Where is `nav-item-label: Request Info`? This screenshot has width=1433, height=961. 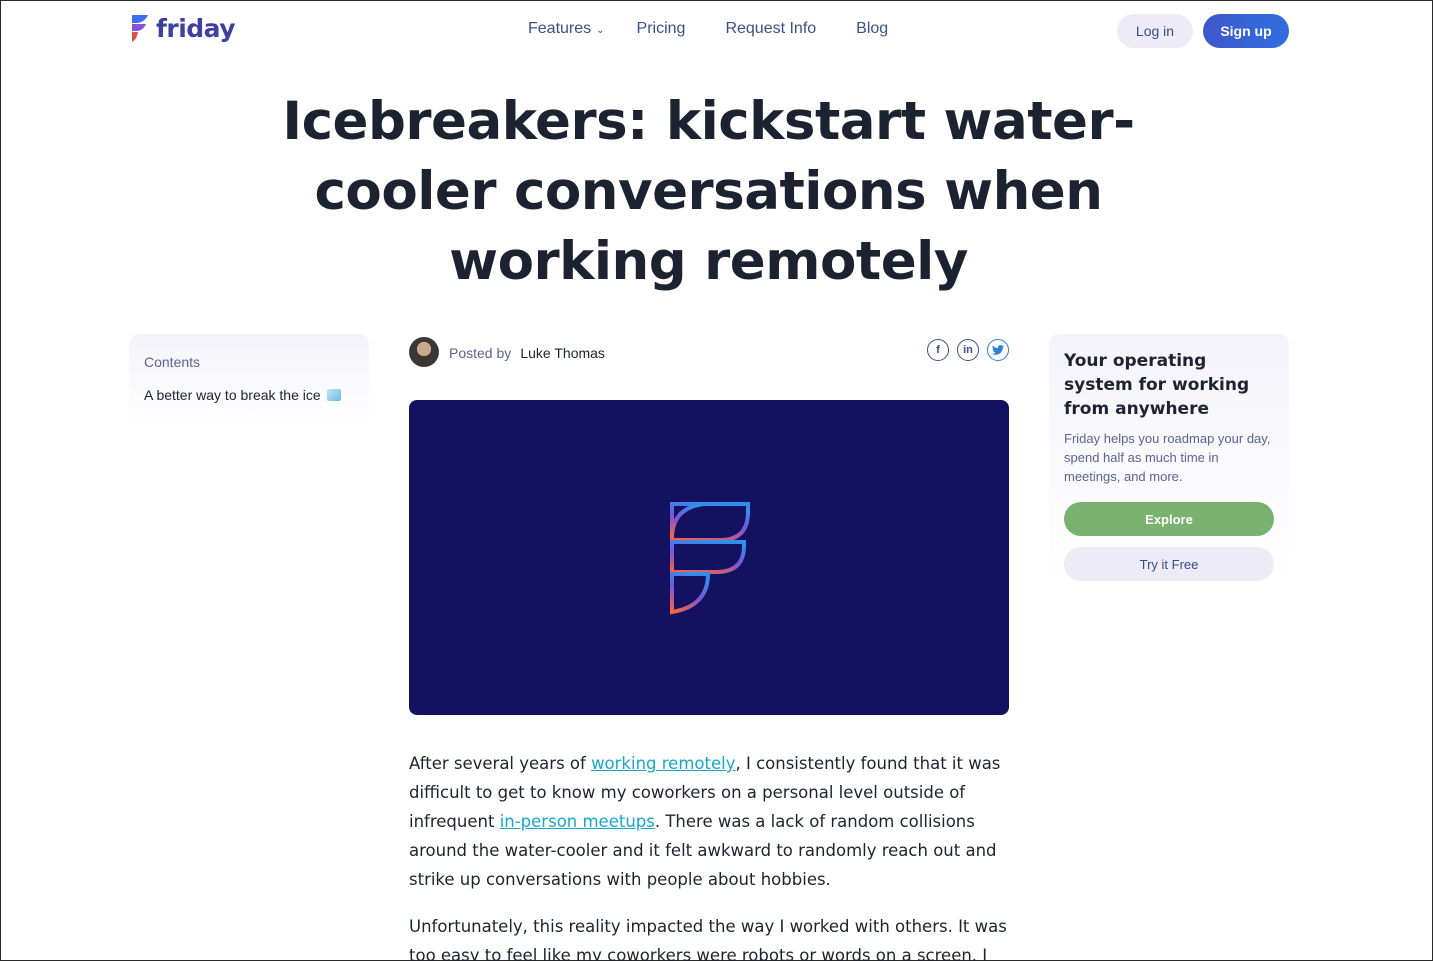 nav-item-label: Request Info is located at coordinates (771, 28).